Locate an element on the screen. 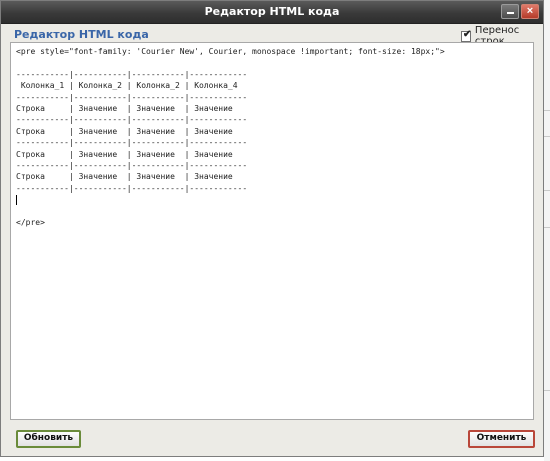 The height and width of the screenshot is (461, 550). dialog-header: Редактор HTML кода is located at coordinates (81, 34).